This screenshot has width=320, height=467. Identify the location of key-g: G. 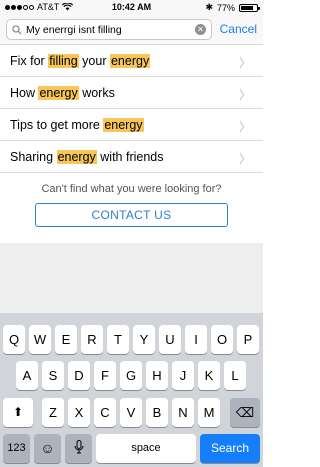
(131, 375).